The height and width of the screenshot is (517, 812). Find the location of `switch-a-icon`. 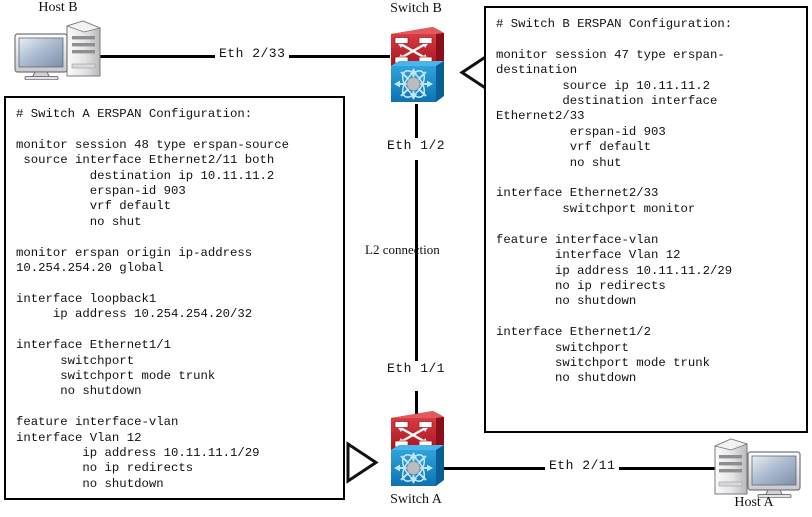

switch-a-icon is located at coordinates (416, 448).